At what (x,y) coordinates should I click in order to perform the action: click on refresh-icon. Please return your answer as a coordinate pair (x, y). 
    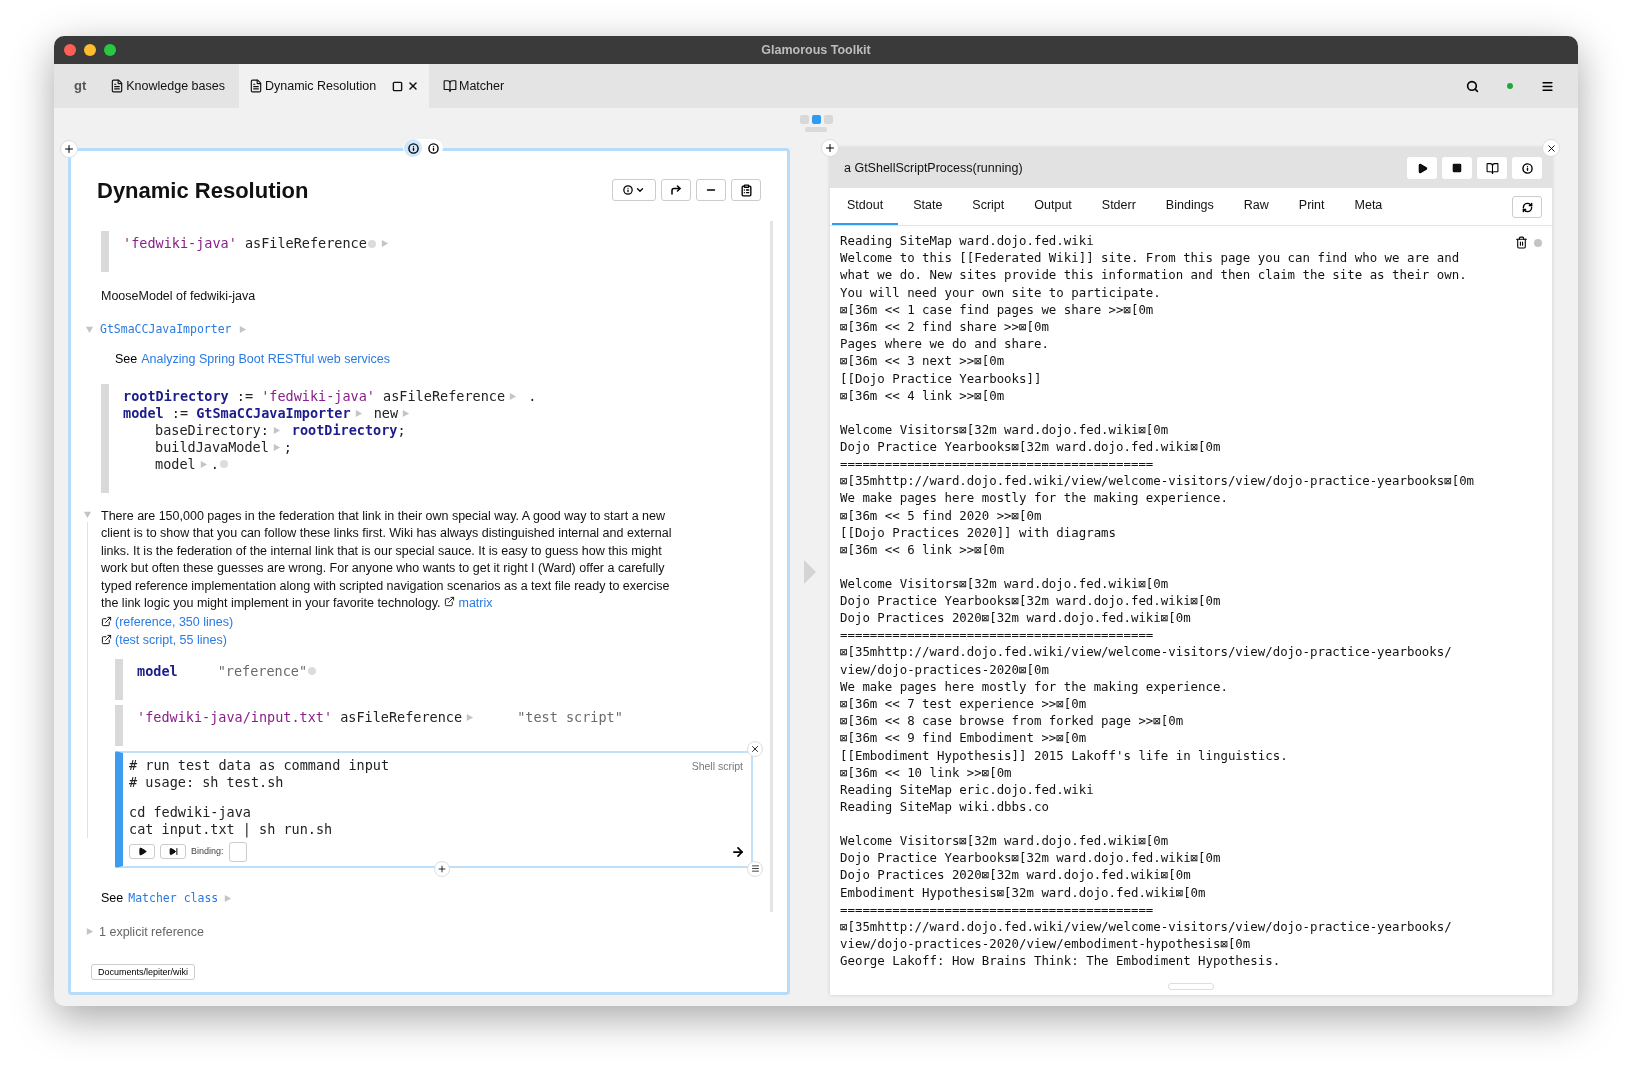
    Looking at the image, I should click on (1527, 207).